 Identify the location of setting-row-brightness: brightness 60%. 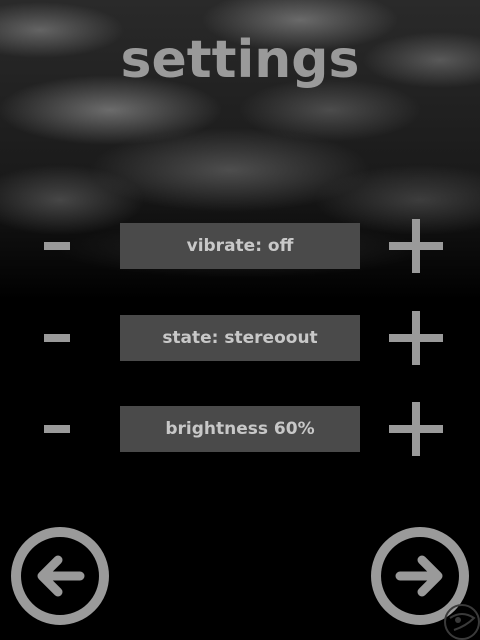
(240, 429).